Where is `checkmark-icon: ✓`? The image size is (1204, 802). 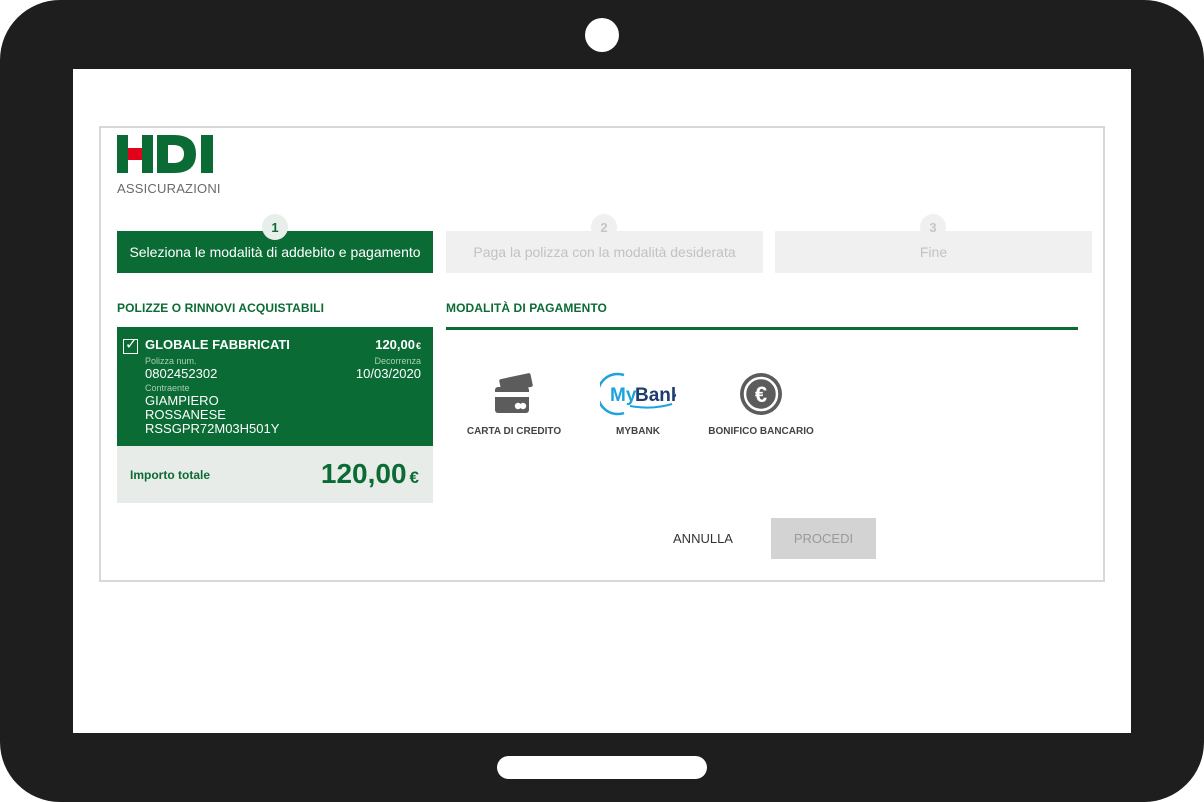
checkmark-icon: ✓ is located at coordinates (131, 344).